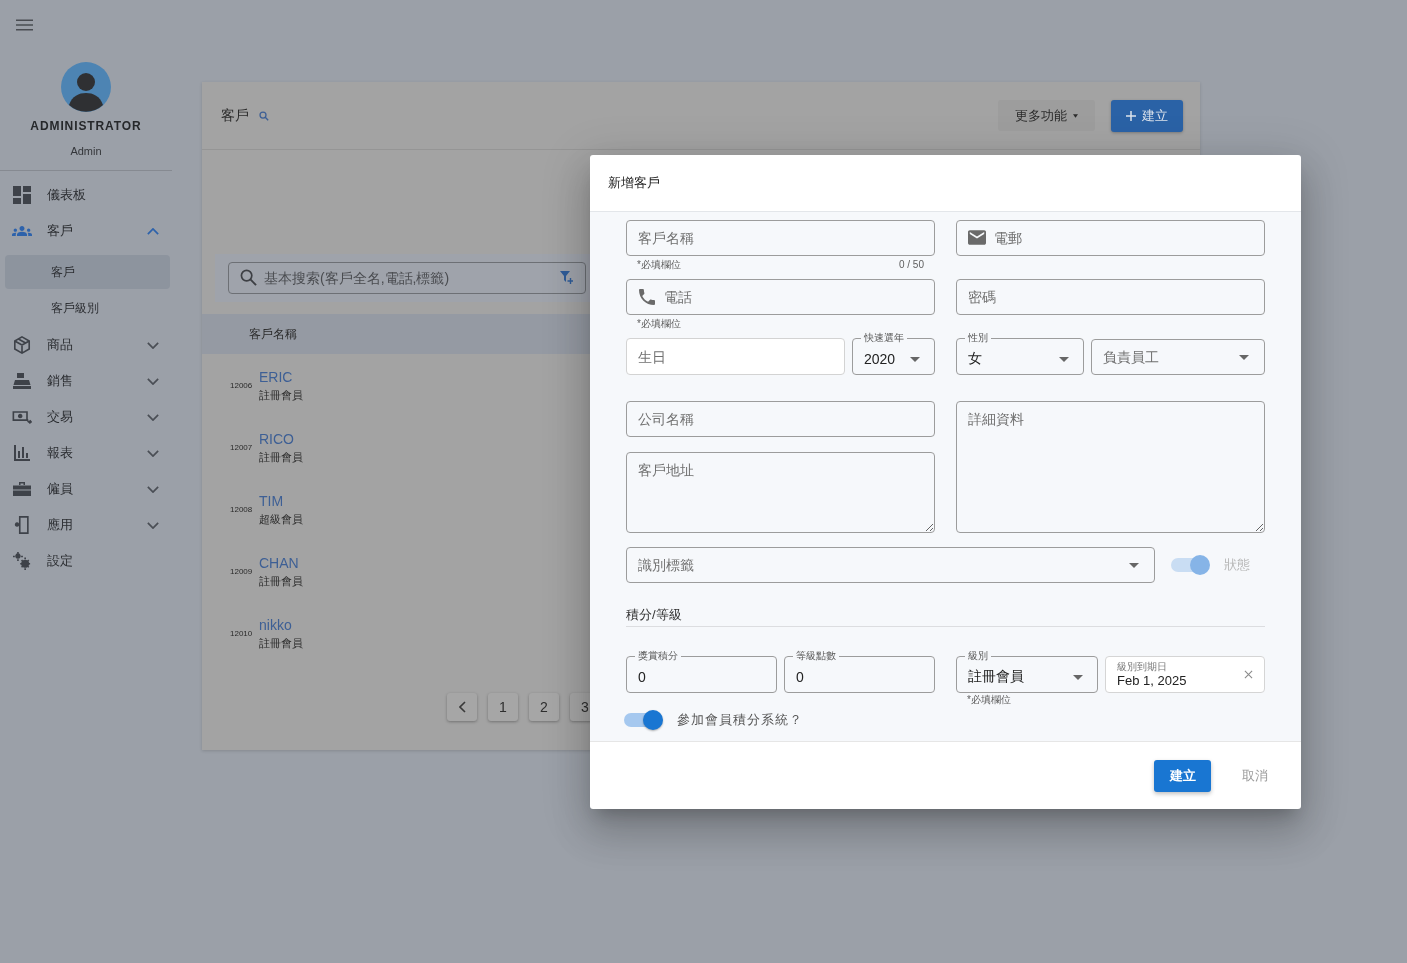  I want to click on level-label: 級別, so click(978, 656).